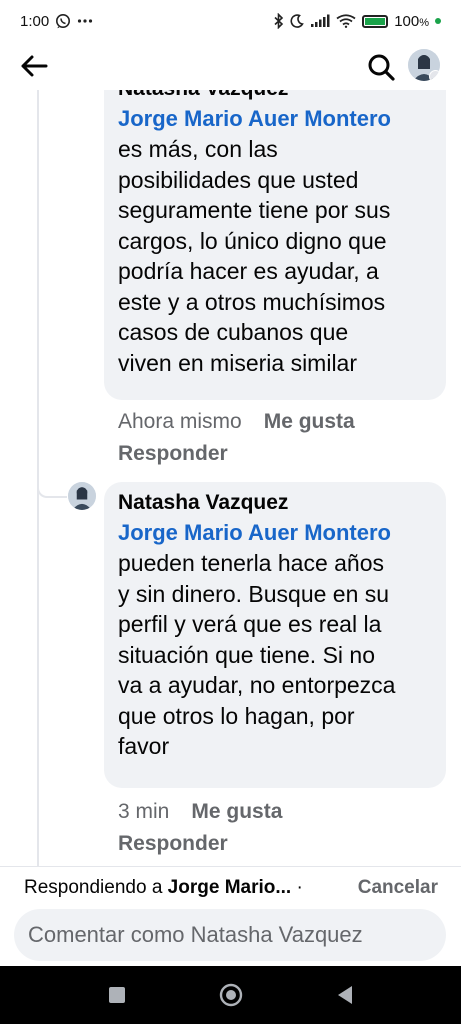 This screenshot has width=461, height=1024. What do you see at coordinates (398, 888) in the screenshot?
I see `cancel-reply-button: Cancelar` at bounding box center [398, 888].